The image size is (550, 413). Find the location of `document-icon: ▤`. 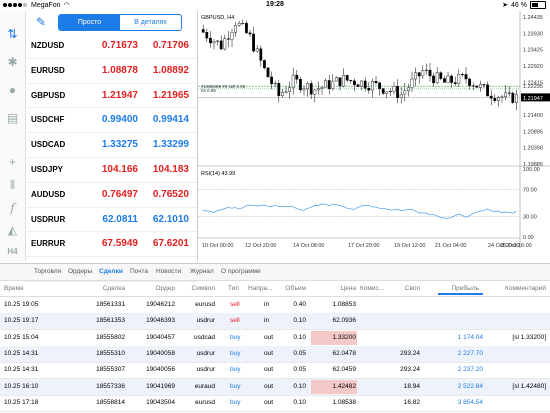

document-icon: ▤ is located at coordinates (12, 117).